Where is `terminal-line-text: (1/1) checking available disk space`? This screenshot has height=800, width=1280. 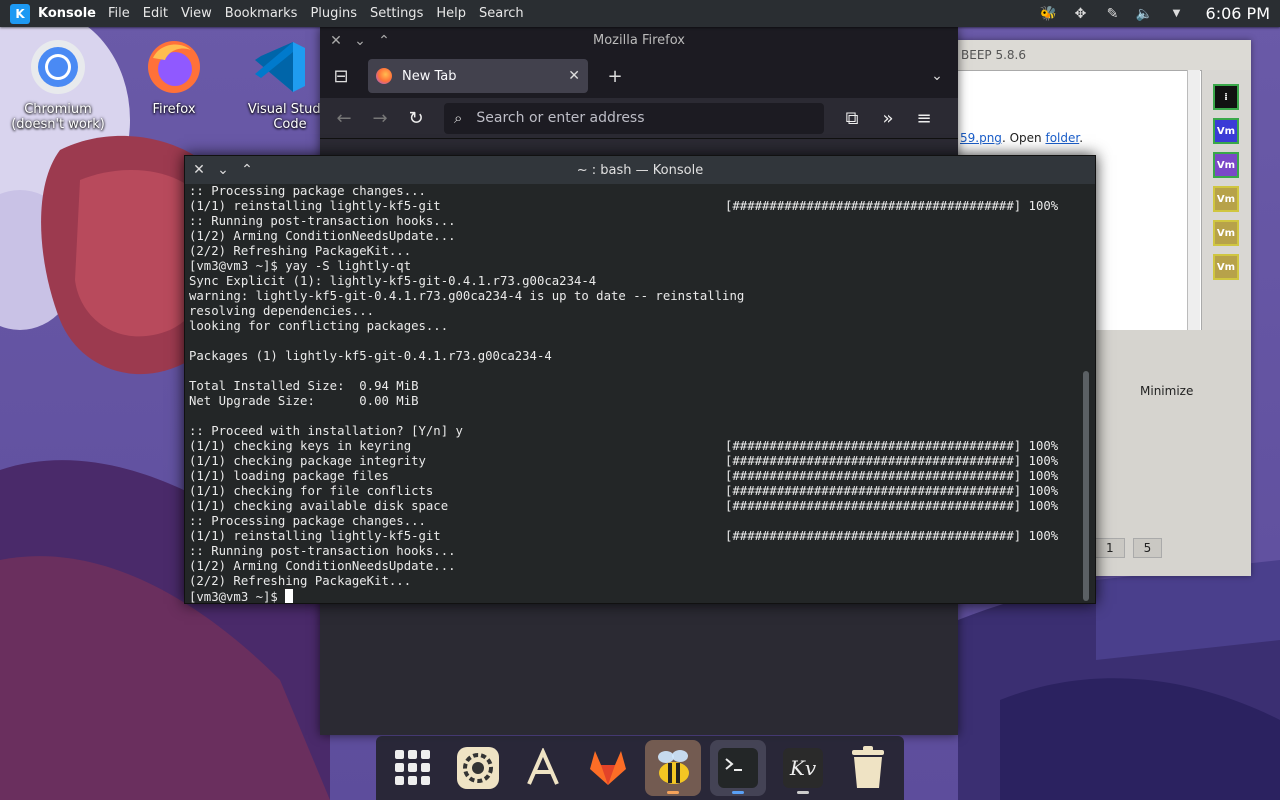 terminal-line-text: (1/1) checking available disk space is located at coordinates (319, 506).